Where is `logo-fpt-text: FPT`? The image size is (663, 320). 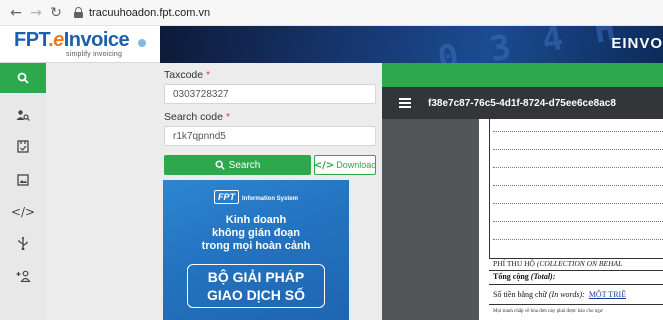
logo-fpt-text: FPT is located at coordinates (31, 40).